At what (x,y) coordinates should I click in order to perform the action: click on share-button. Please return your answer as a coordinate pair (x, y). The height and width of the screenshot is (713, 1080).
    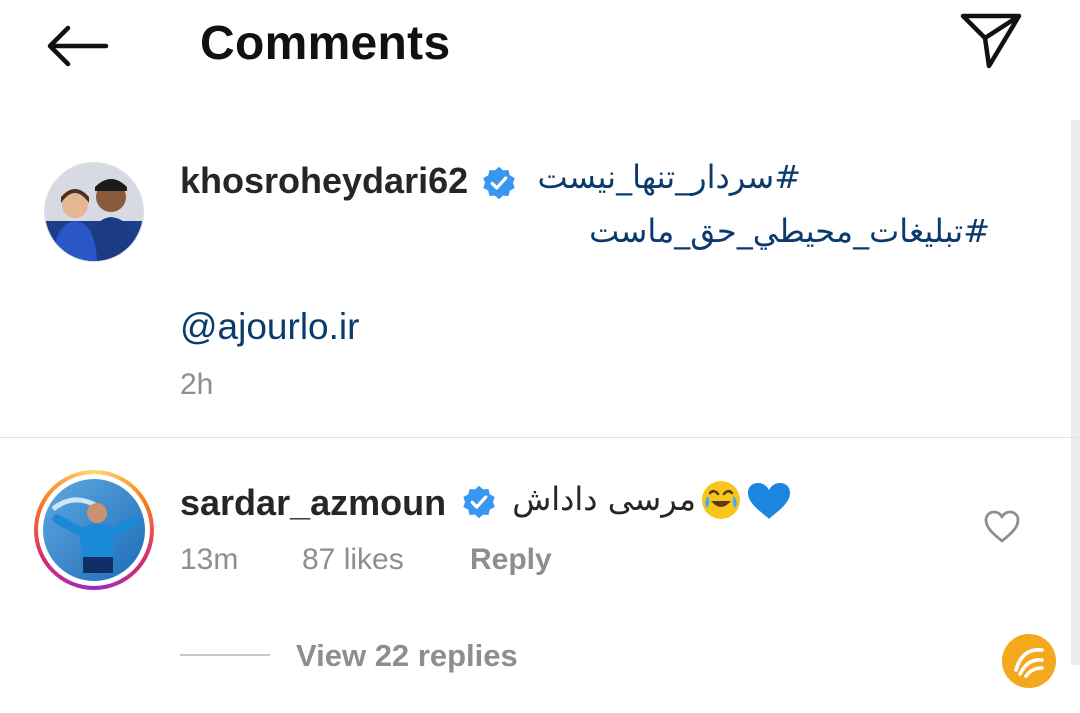
    Looking at the image, I should click on (991, 41).